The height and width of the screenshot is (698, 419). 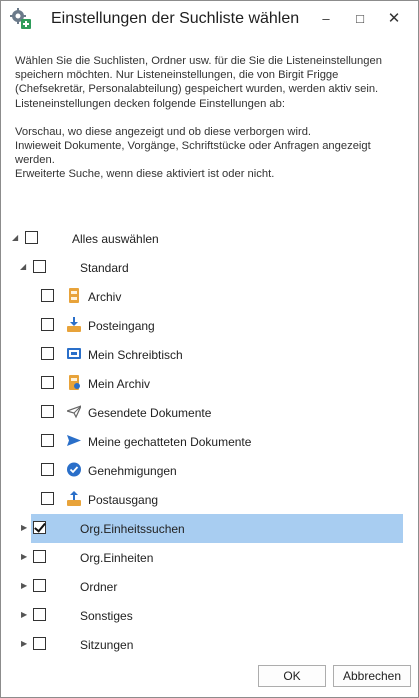 I want to click on tree-row-meine-gechatteten-dokumente: Meine gechatteten Dokumente, so click(x=209, y=441).